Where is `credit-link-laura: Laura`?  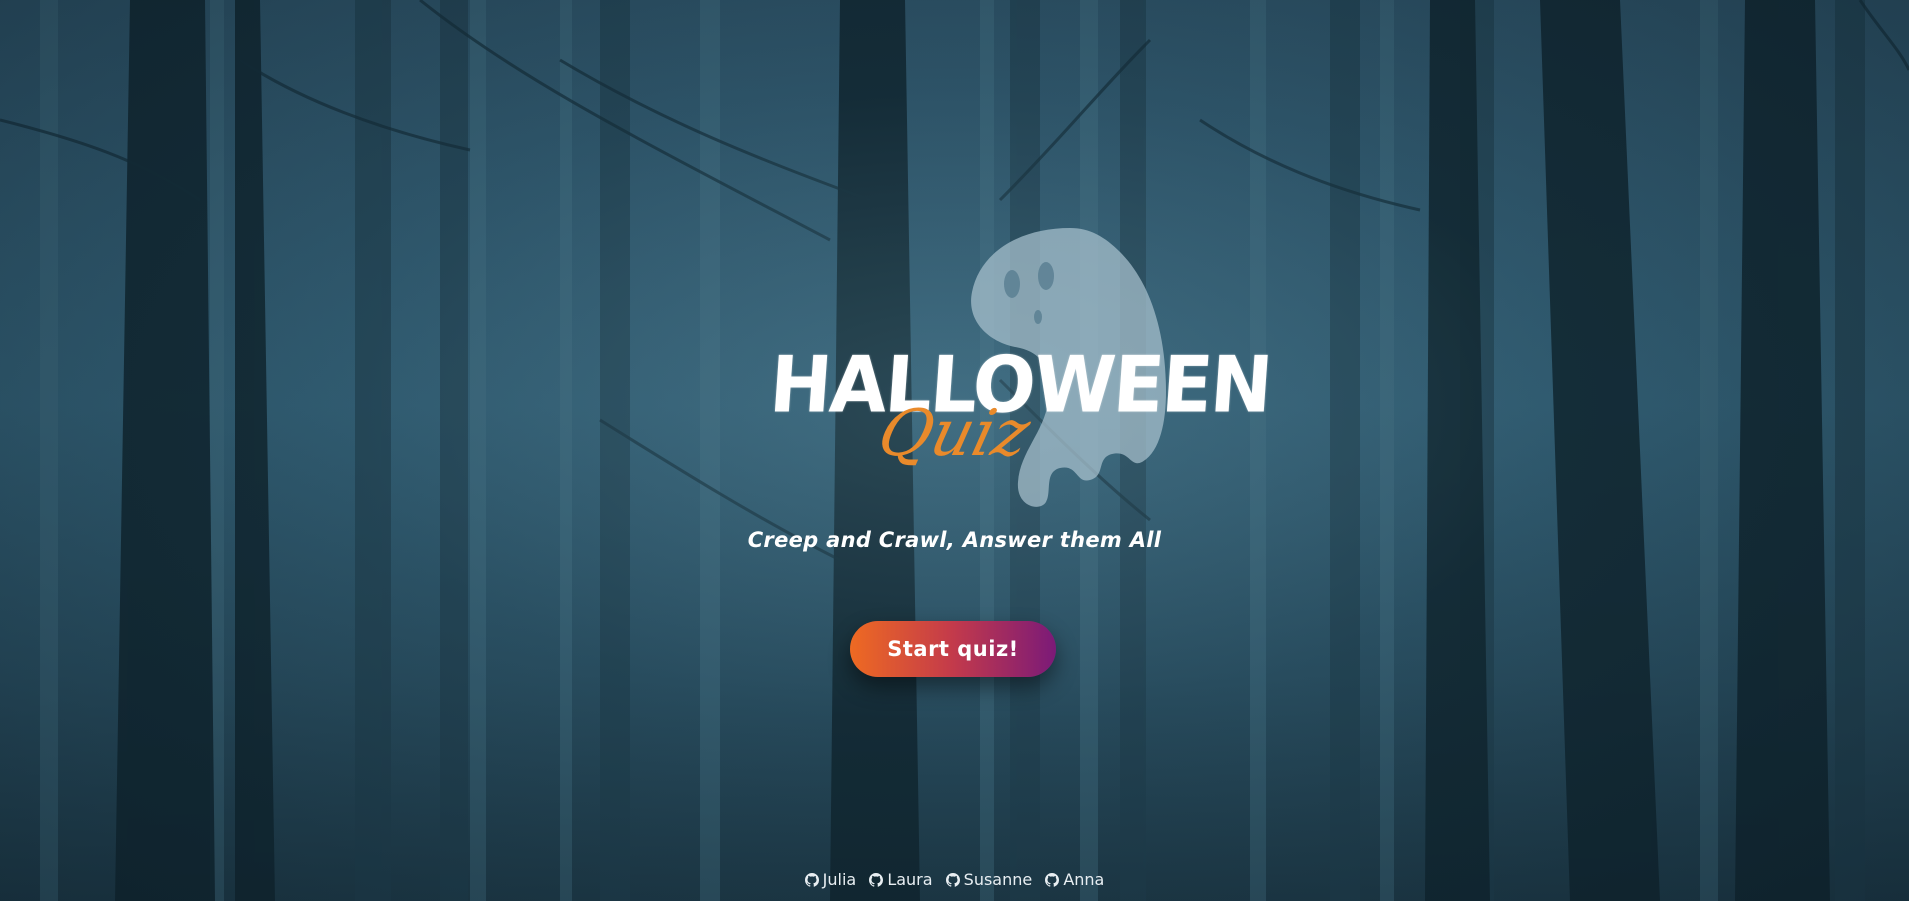
credit-link-laura: Laura is located at coordinates (901, 879).